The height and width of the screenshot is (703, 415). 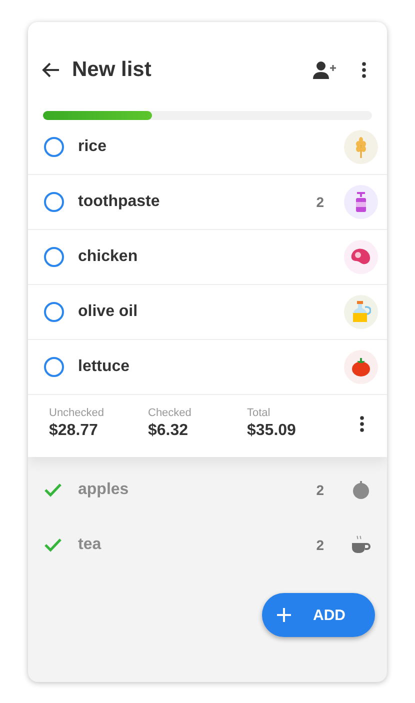 I want to click on apple-icon, so click(x=361, y=489).